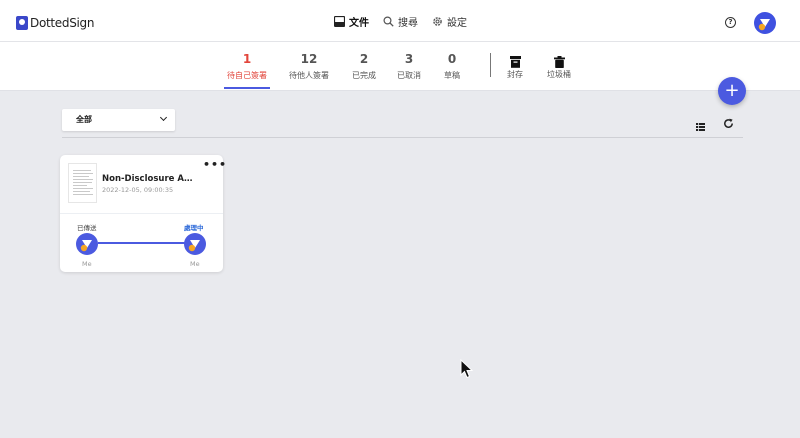  Describe the element at coordinates (730, 22) in the screenshot. I see `help-icon: ?` at that location.